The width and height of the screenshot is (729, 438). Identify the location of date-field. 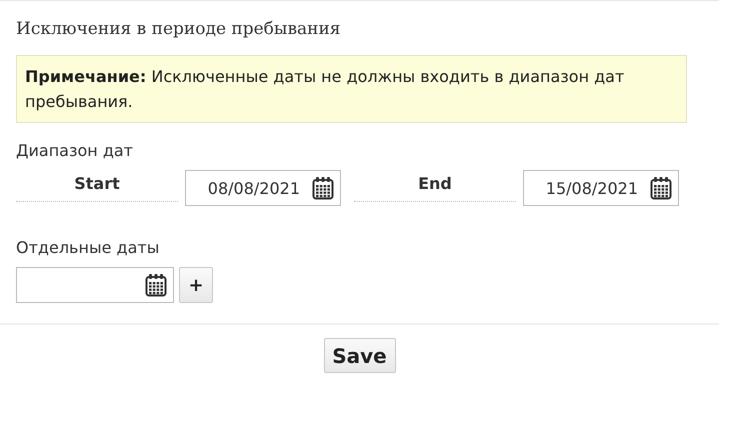
(95, 285).